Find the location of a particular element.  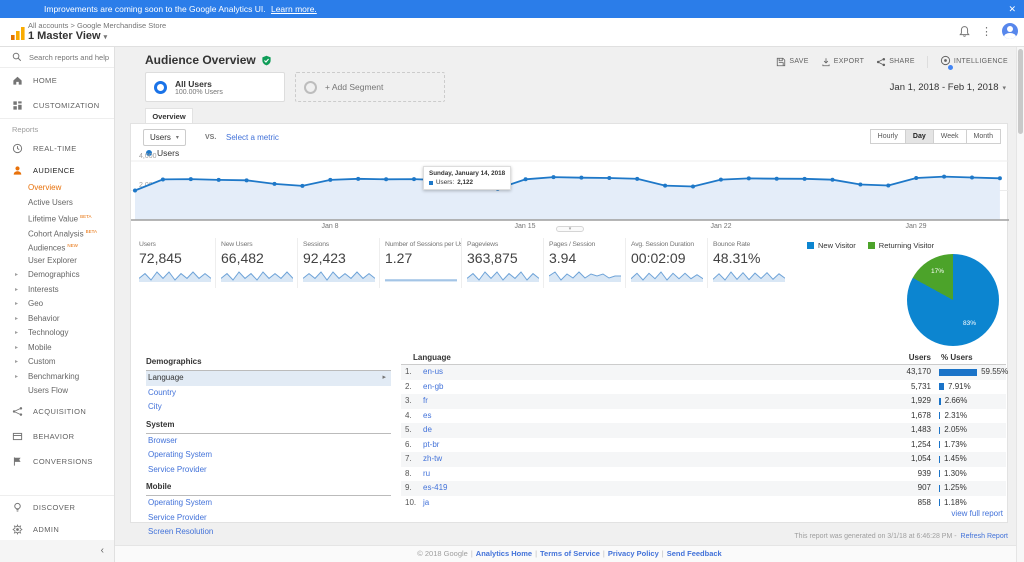

footer-link-analytics-home: Analytics Home is located at coordinates (504, 553).